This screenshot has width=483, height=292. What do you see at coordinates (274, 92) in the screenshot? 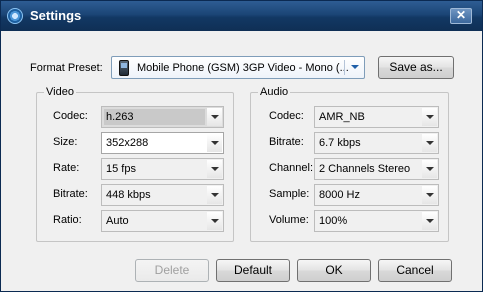
I see `audio-group-title: Audio` at bounding box center [274, 92].